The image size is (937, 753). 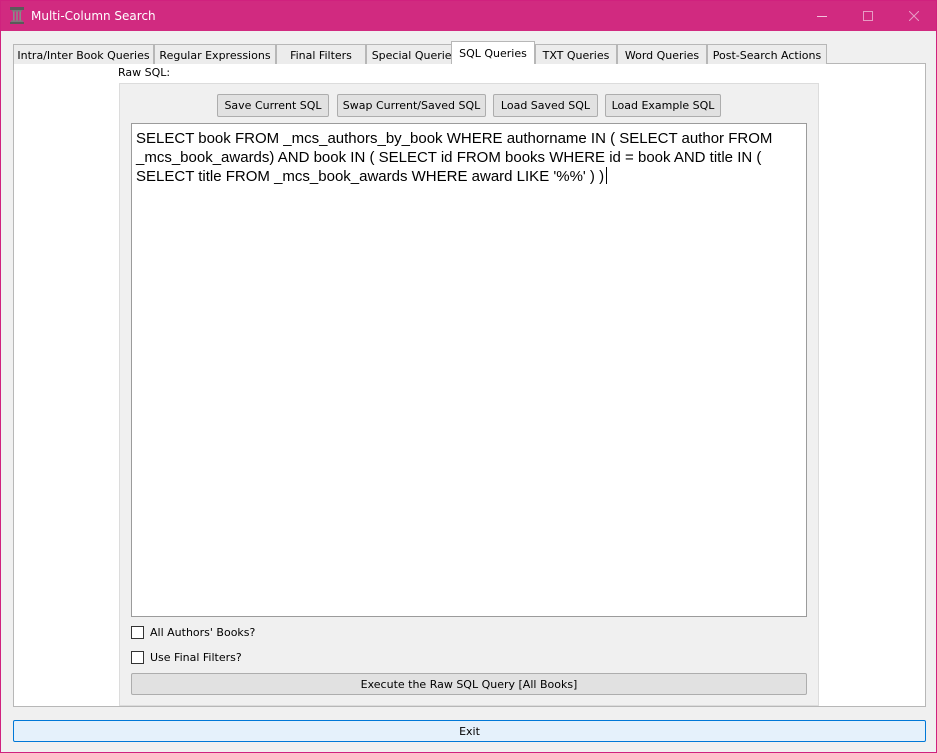 I want to click on window-title: Multi-Column Search, so click(x=93, y=16).